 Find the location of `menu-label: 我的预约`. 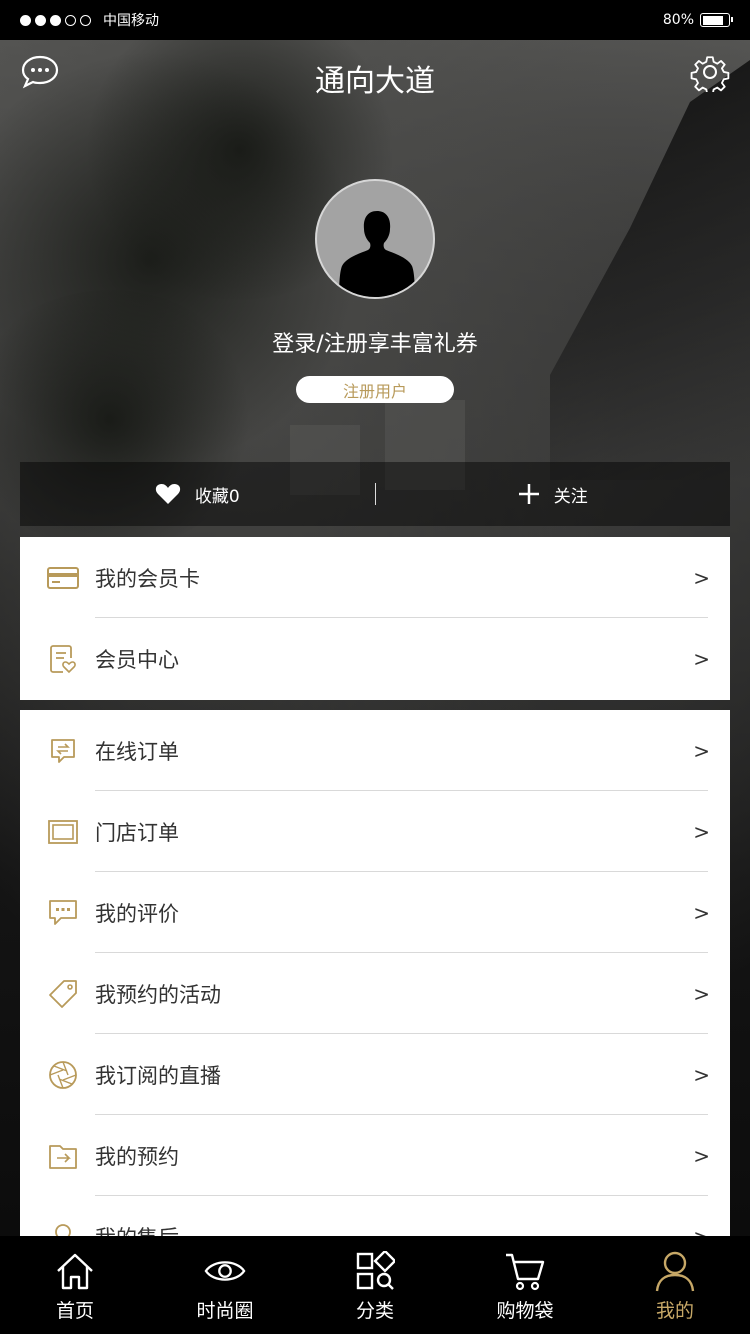

menu-label: 我的预约 is located at coordinates (137, 1156).